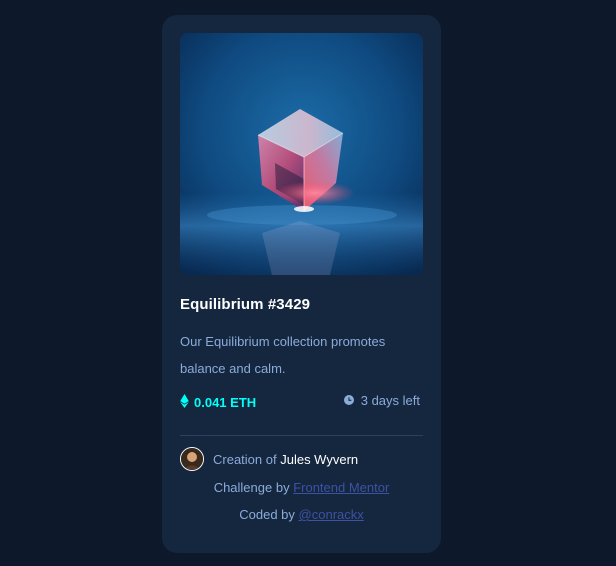 This screenshot has width=616, height=566. Describe the element at coordinates (267, 514) in the screenshot. I see `coded-prefix: Coded by` at that location.